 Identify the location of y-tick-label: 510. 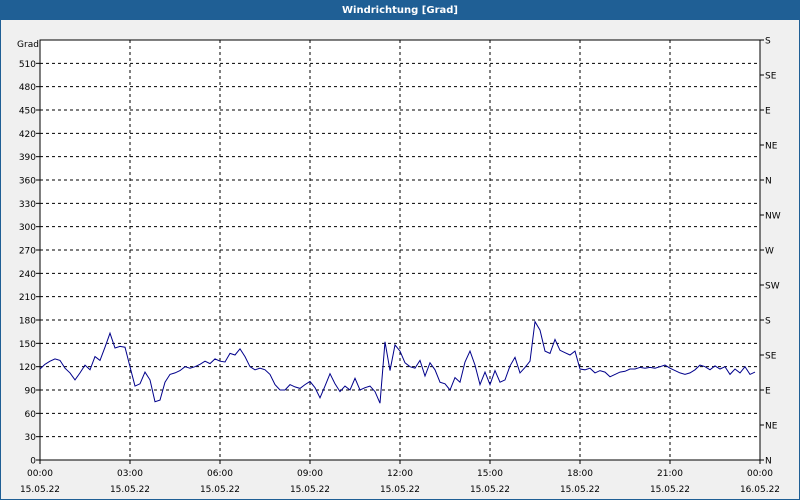
(27, 65).